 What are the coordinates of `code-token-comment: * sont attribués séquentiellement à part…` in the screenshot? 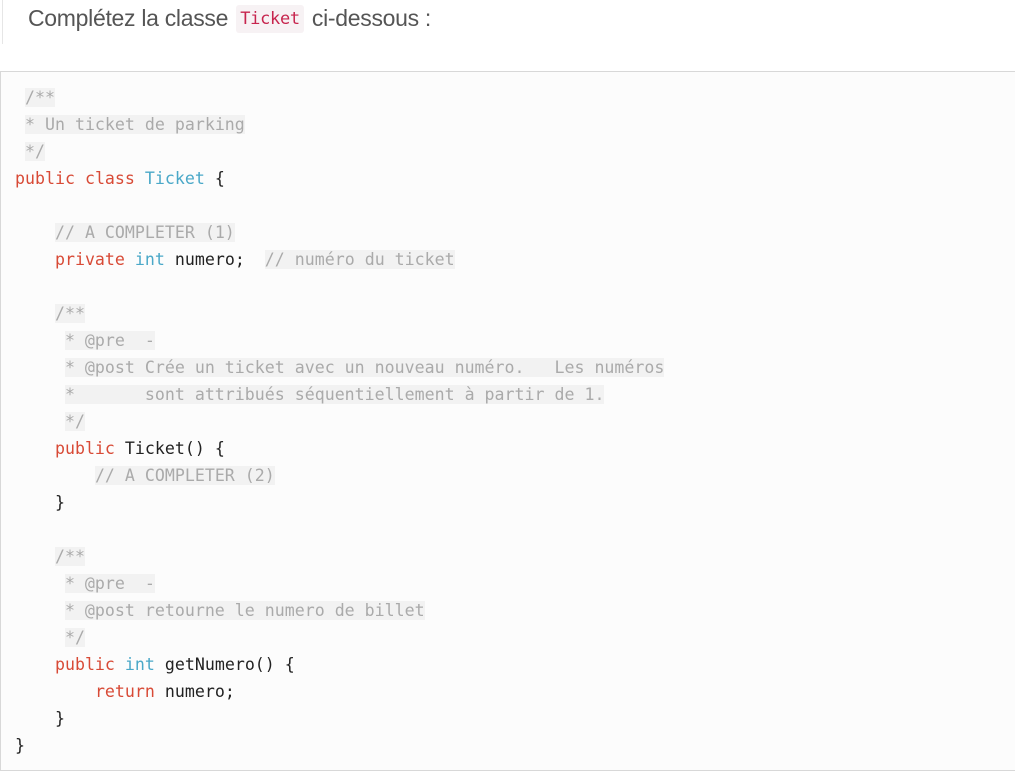 It's located at (334, 394).